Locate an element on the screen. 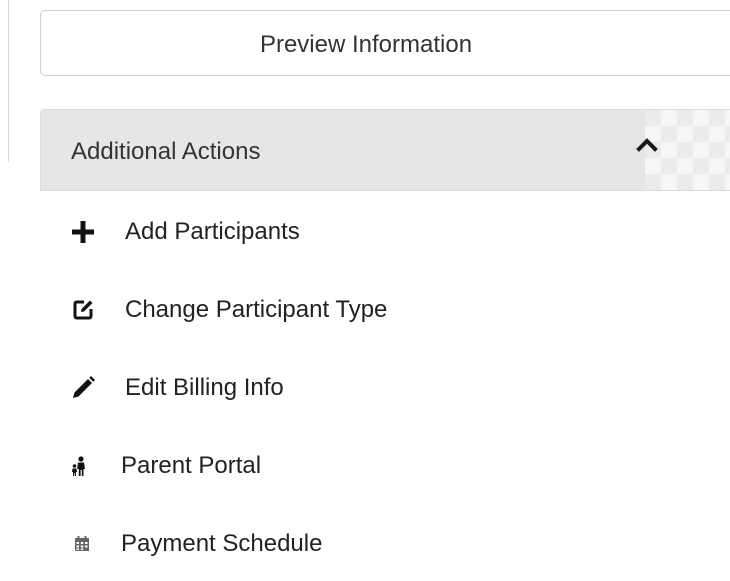  plus-icon is located at coordinates (83, 232).